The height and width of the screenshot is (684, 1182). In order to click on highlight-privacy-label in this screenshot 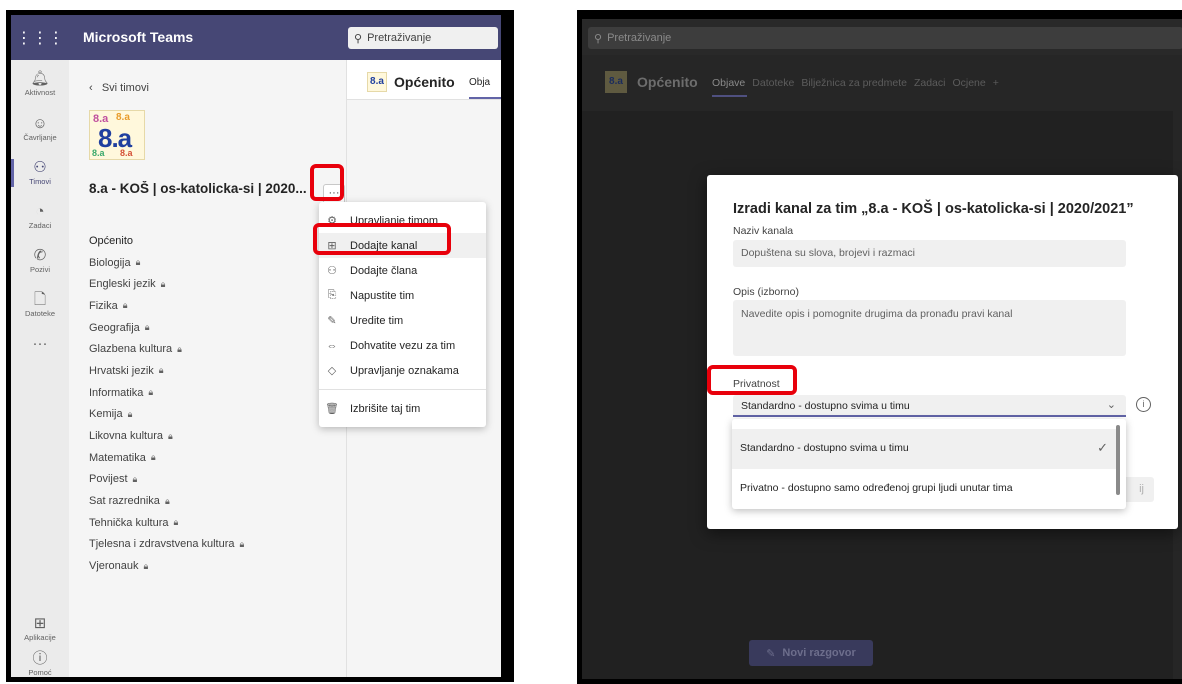, I will do `click(752, 380)`.